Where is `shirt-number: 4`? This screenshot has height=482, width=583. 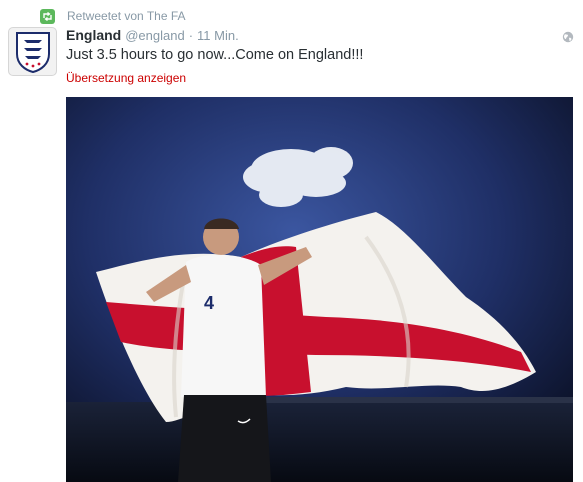
shirt-number: 4 is located at coordinates (209, 303).